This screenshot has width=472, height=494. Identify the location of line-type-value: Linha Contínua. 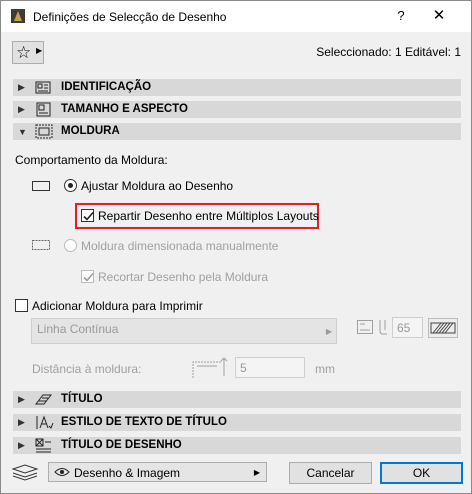
(78, 329).